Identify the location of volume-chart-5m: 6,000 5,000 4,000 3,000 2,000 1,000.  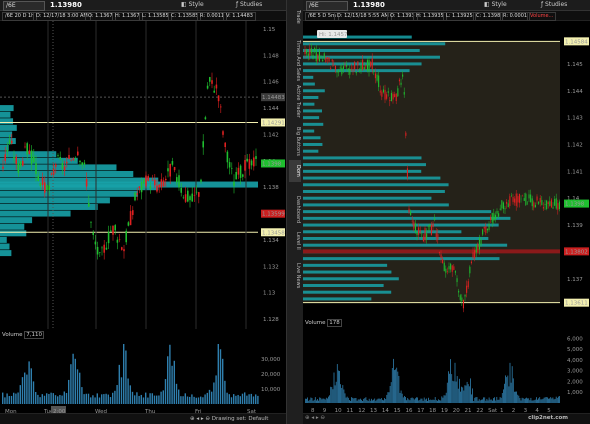
(446, 367).